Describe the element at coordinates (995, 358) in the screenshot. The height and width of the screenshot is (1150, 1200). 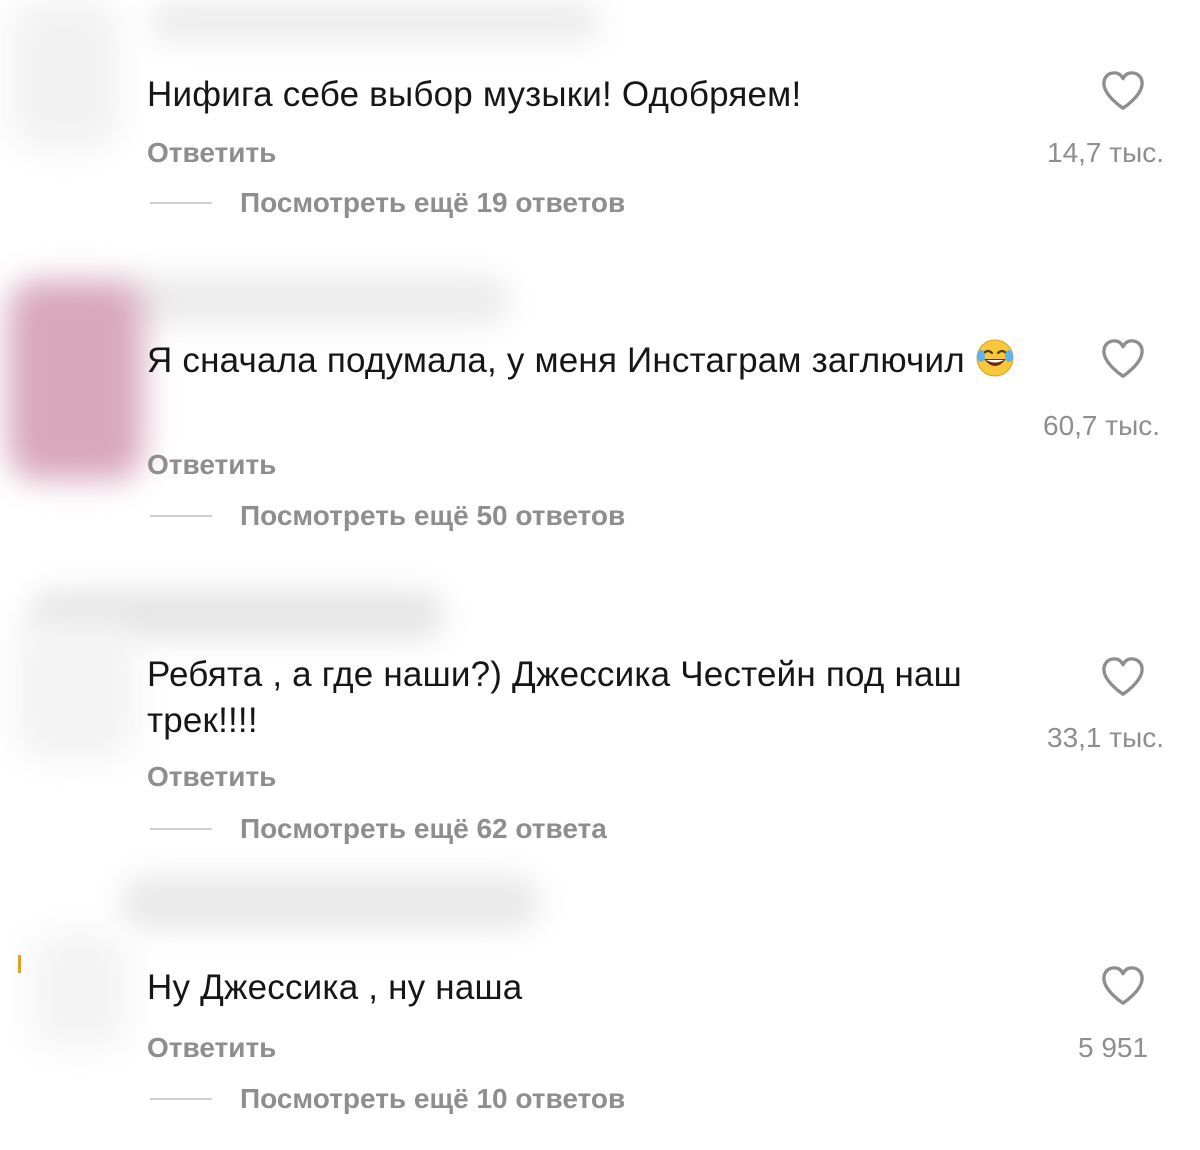
I see `laughing-emoji-icon` at that location.